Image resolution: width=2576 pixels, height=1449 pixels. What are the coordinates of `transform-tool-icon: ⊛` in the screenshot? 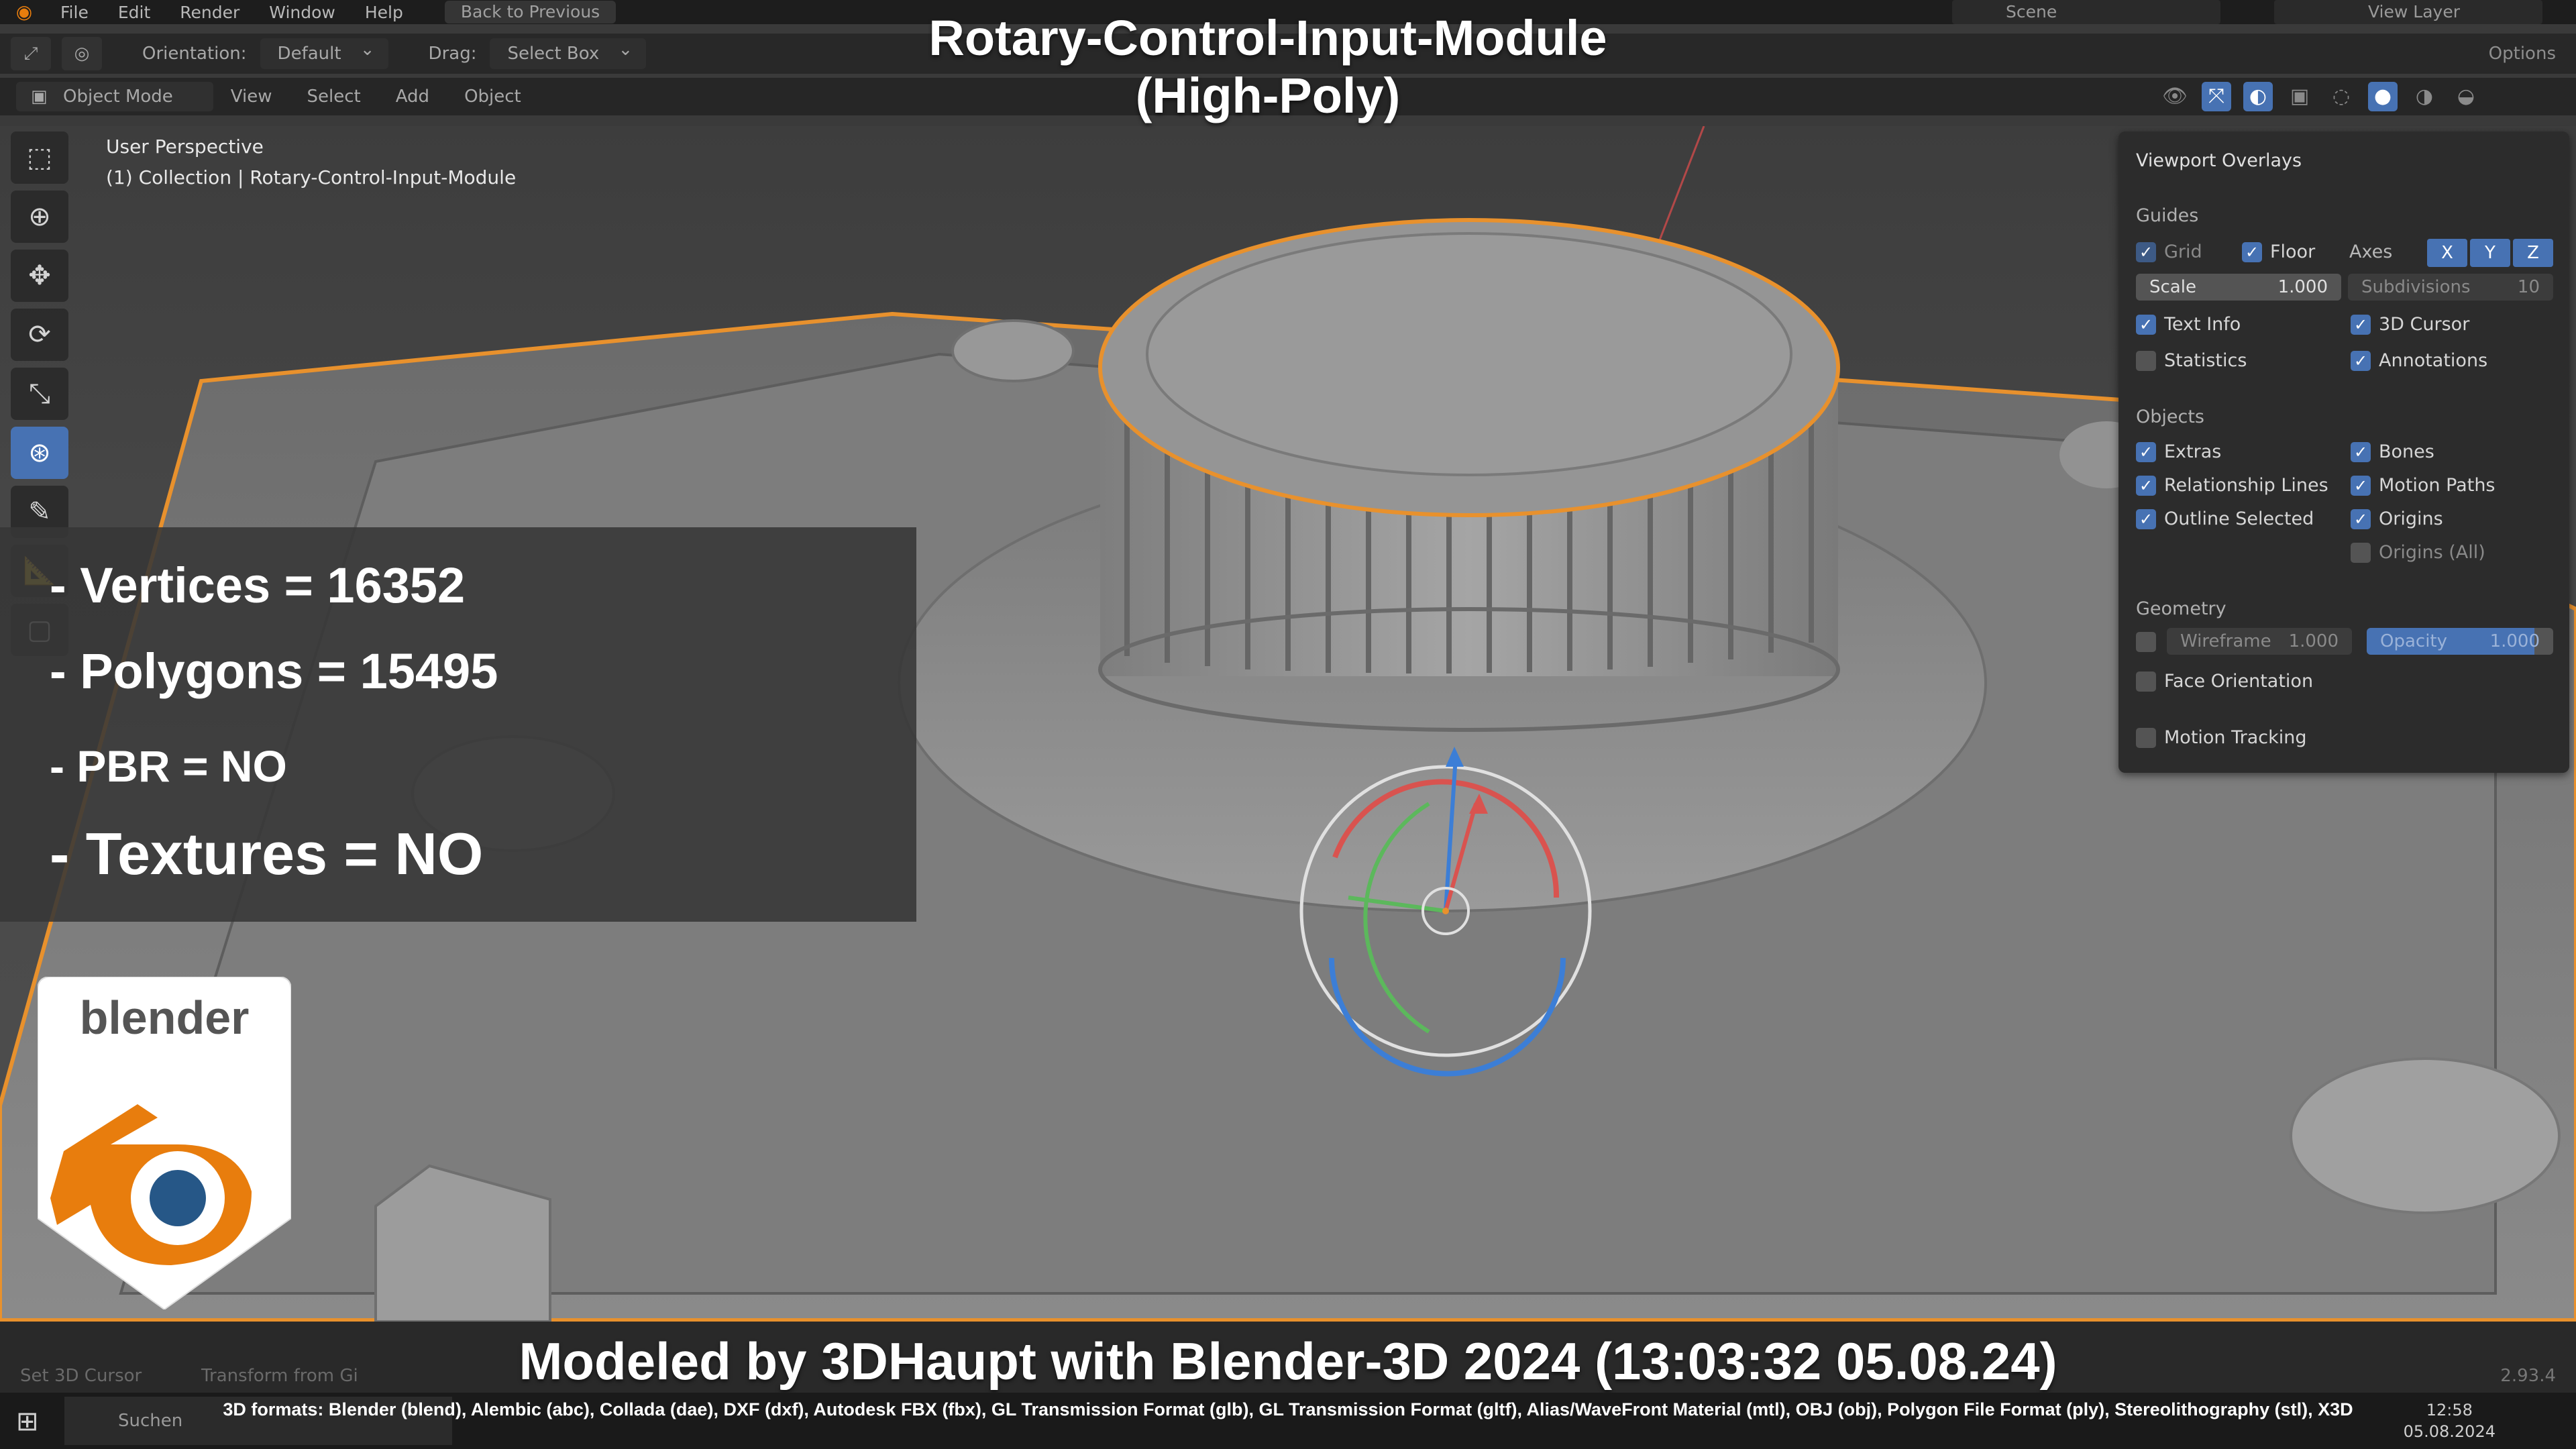 It's located at (39, 453).